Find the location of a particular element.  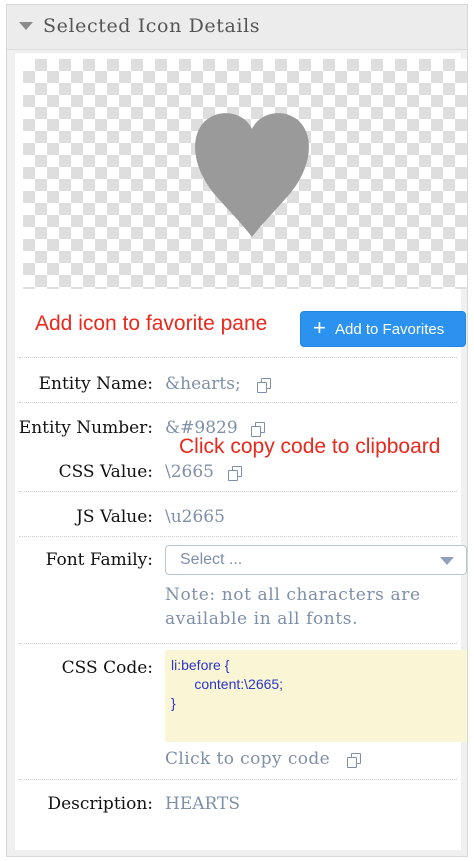

collapse-caret-icon is located at coordinates (26, 26).